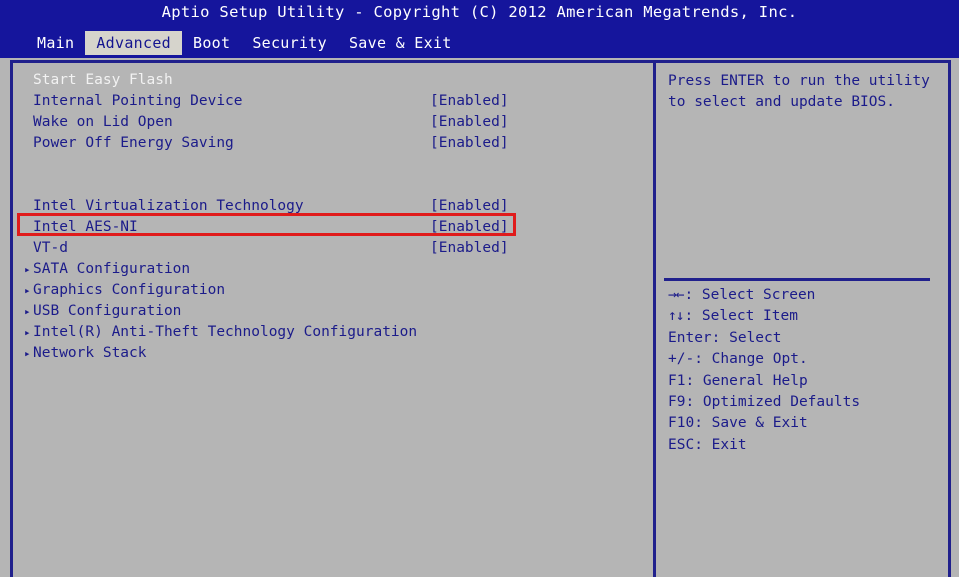 This screenshot has height=577, width=959. Describe the element at coordinates (333, 227) in the screenshot. I see `setting-row: Intel AES-NI [Enabled]` at that location.